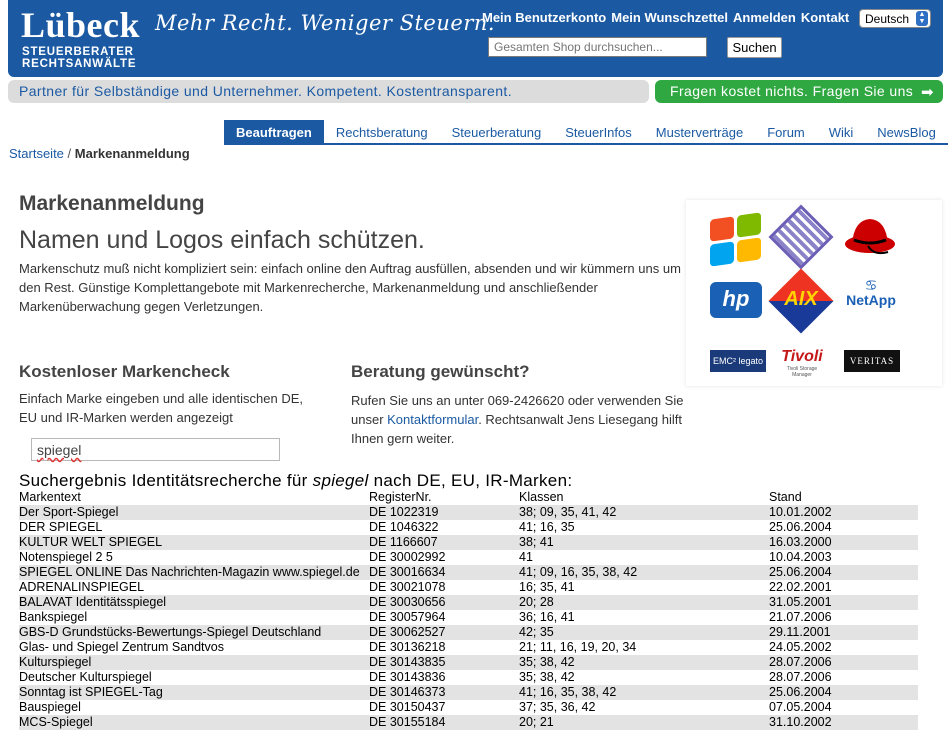  I want to click on column-header-stand: Stand, so click(785, 497).